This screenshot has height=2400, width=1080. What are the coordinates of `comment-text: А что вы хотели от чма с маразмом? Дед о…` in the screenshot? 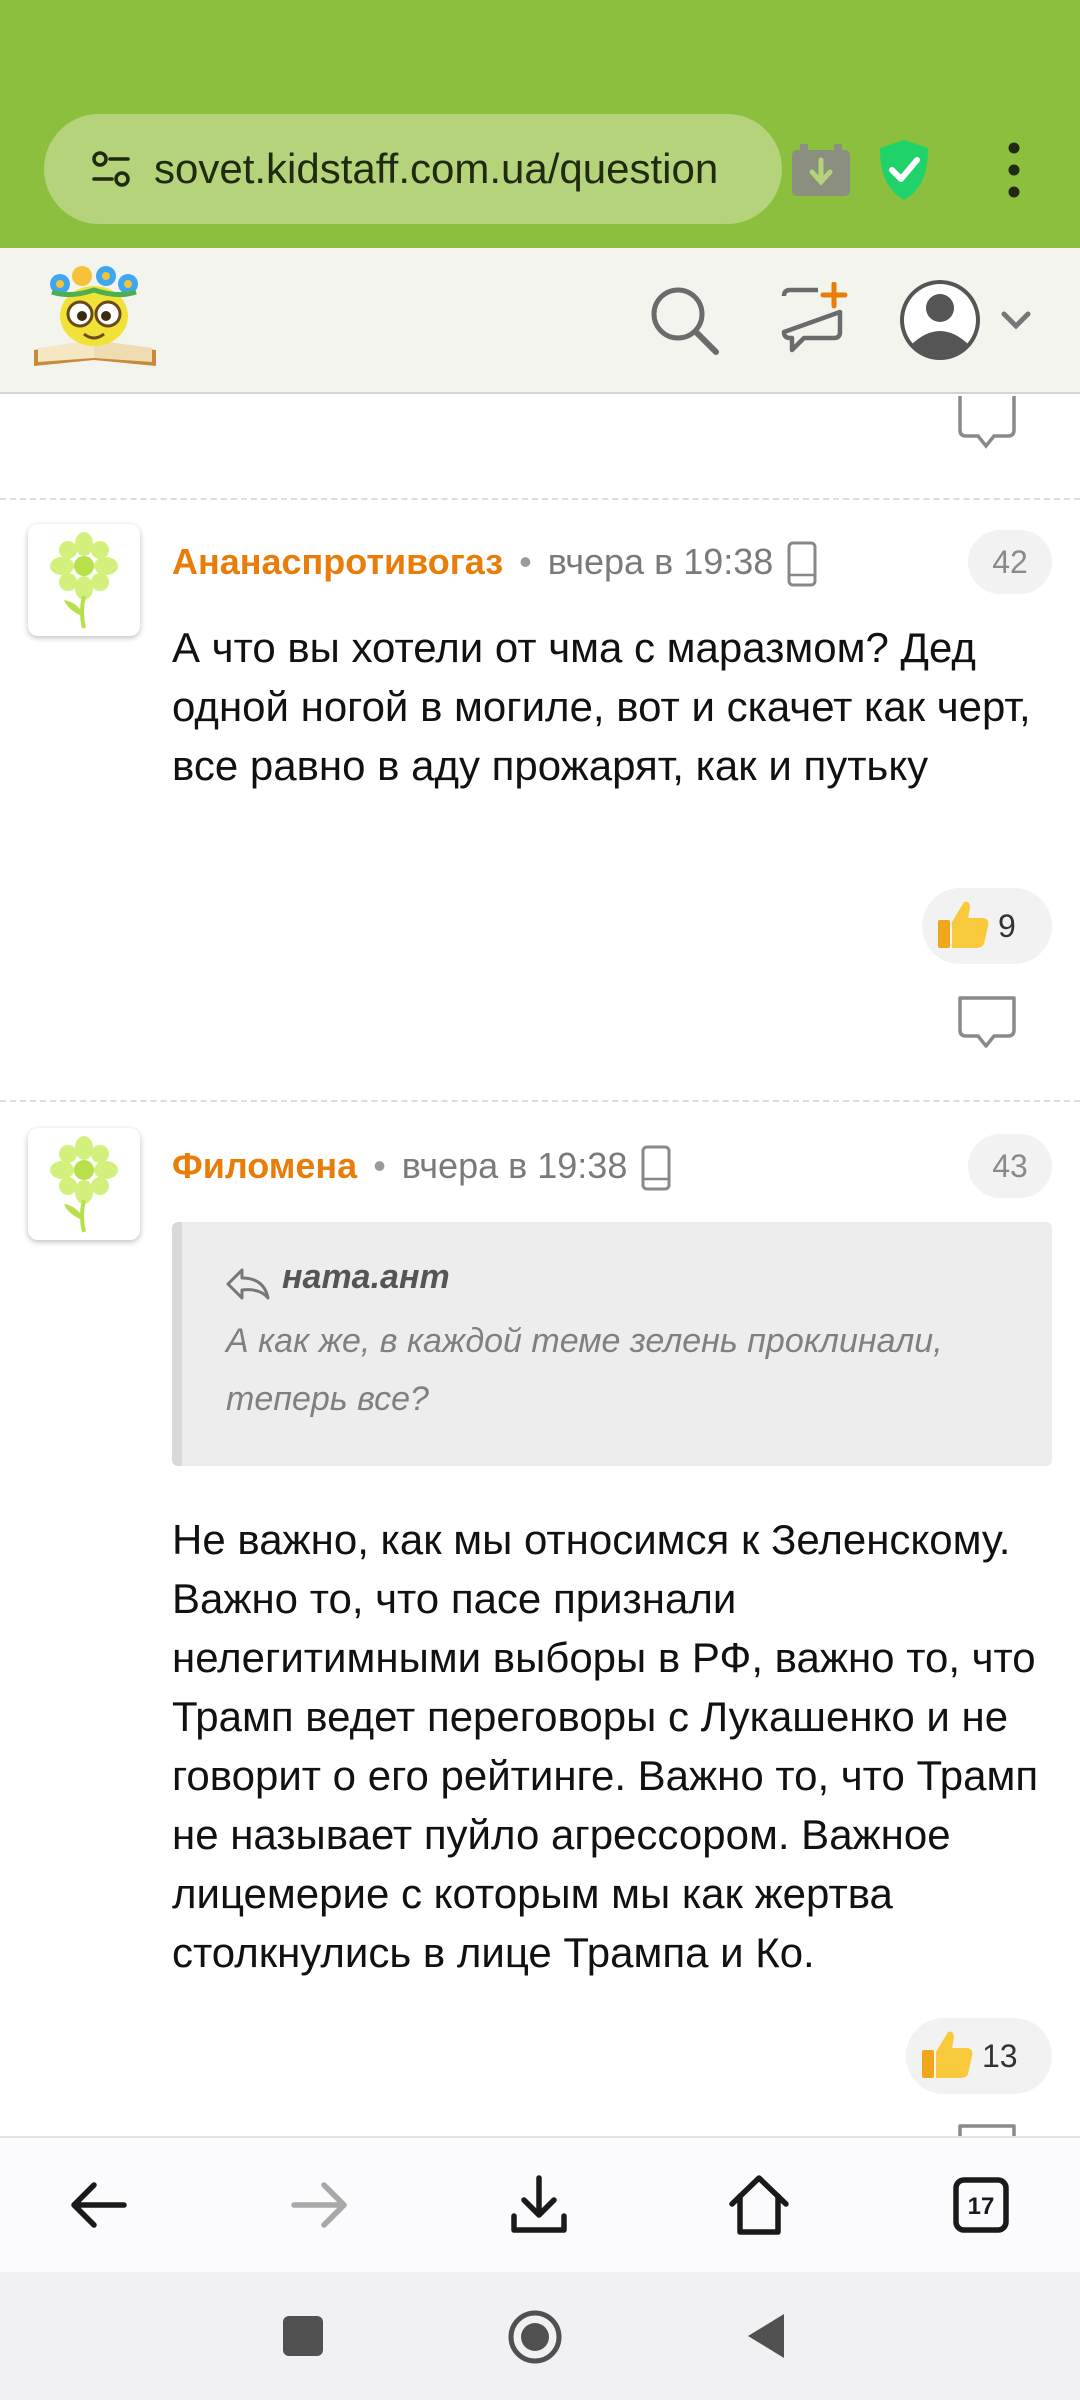 It's located at (601, 706).